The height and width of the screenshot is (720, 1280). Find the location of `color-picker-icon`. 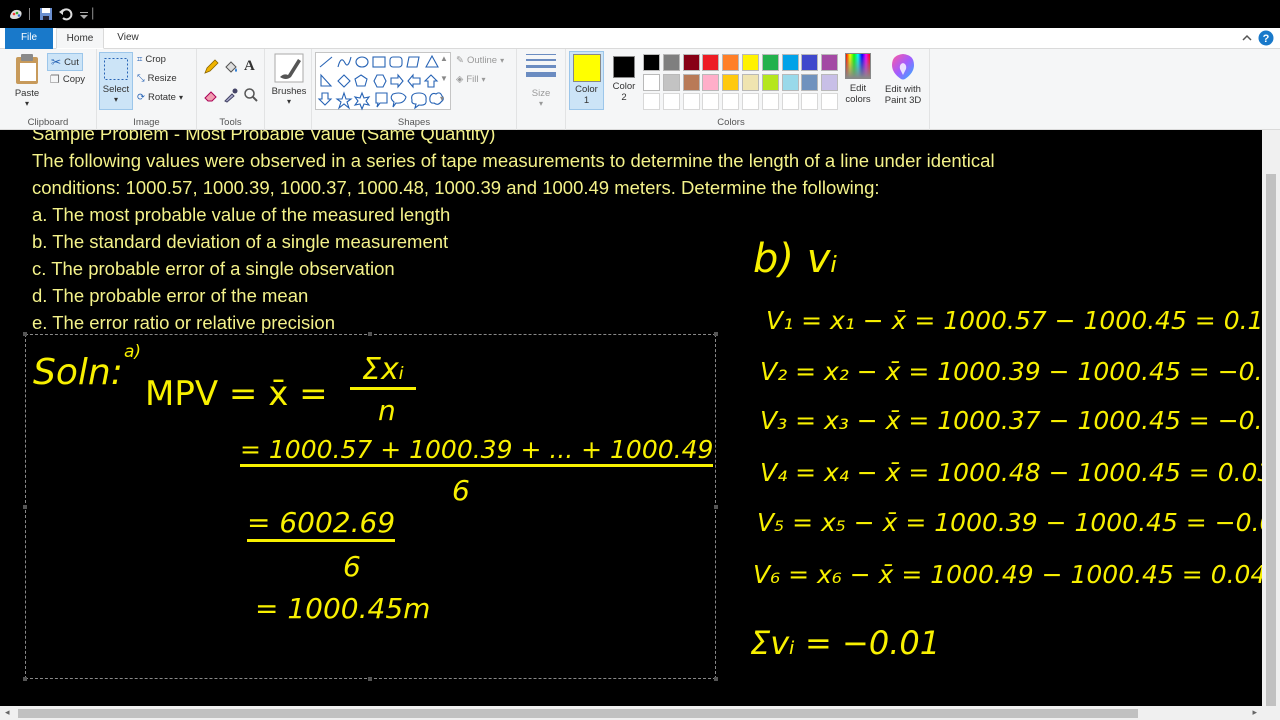

color-picker-icon is located at coordinates (231, 95).